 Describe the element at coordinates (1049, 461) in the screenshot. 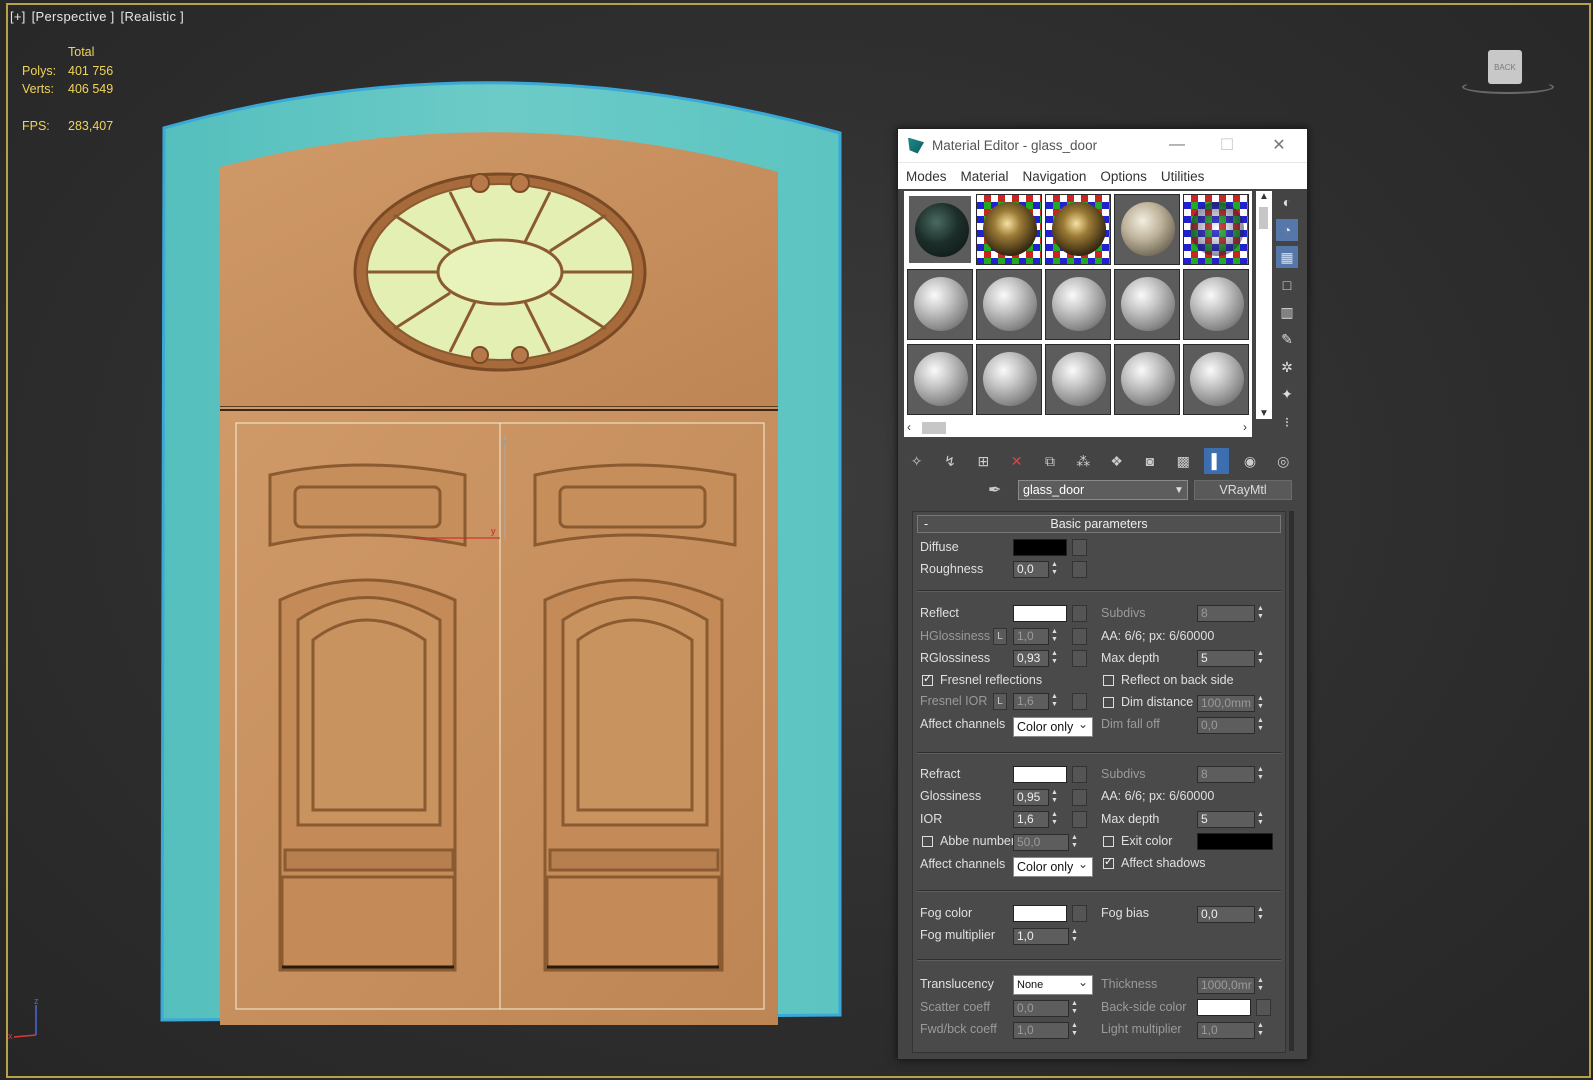

I see `make-copy-icon: ⧉` at that location.